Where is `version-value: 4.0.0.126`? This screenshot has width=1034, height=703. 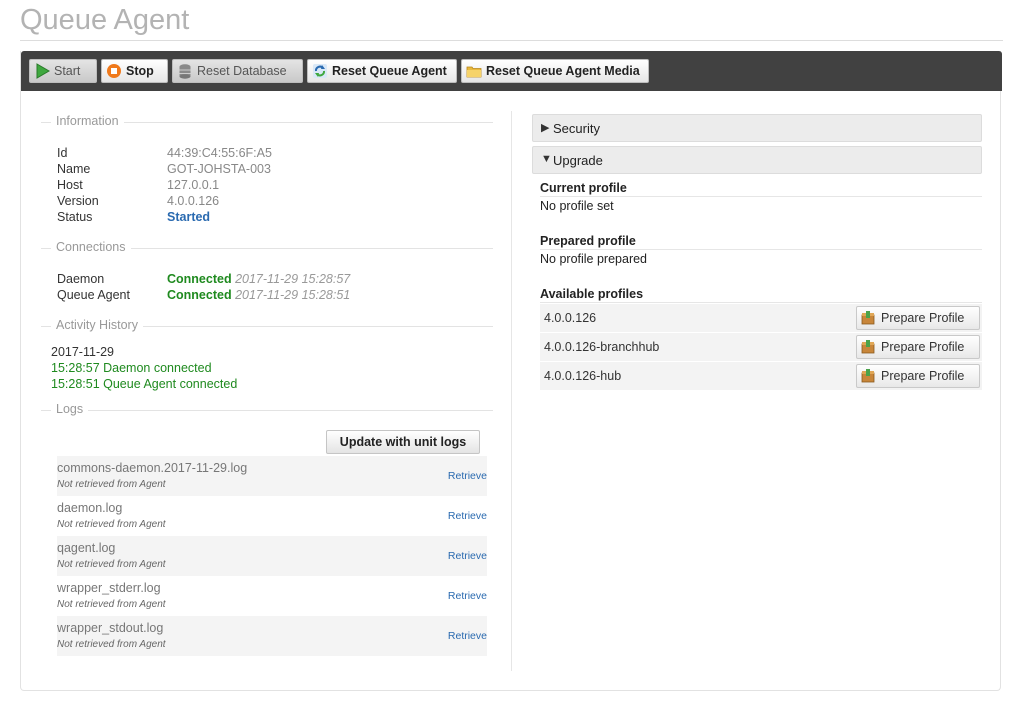
version-value: 4.0.0.126 is located at coordinates (193, 201).